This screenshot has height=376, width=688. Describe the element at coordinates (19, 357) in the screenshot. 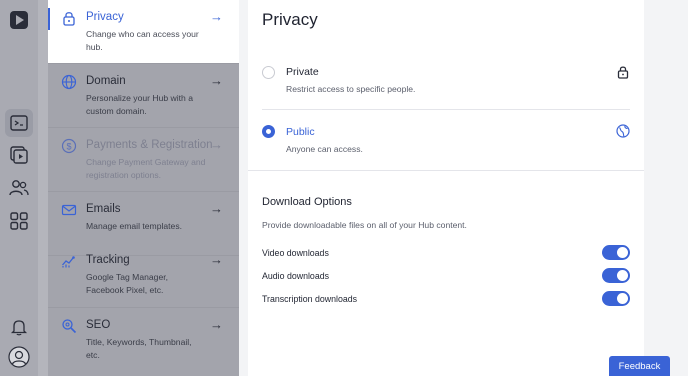

I see `profile-icon` at that location.